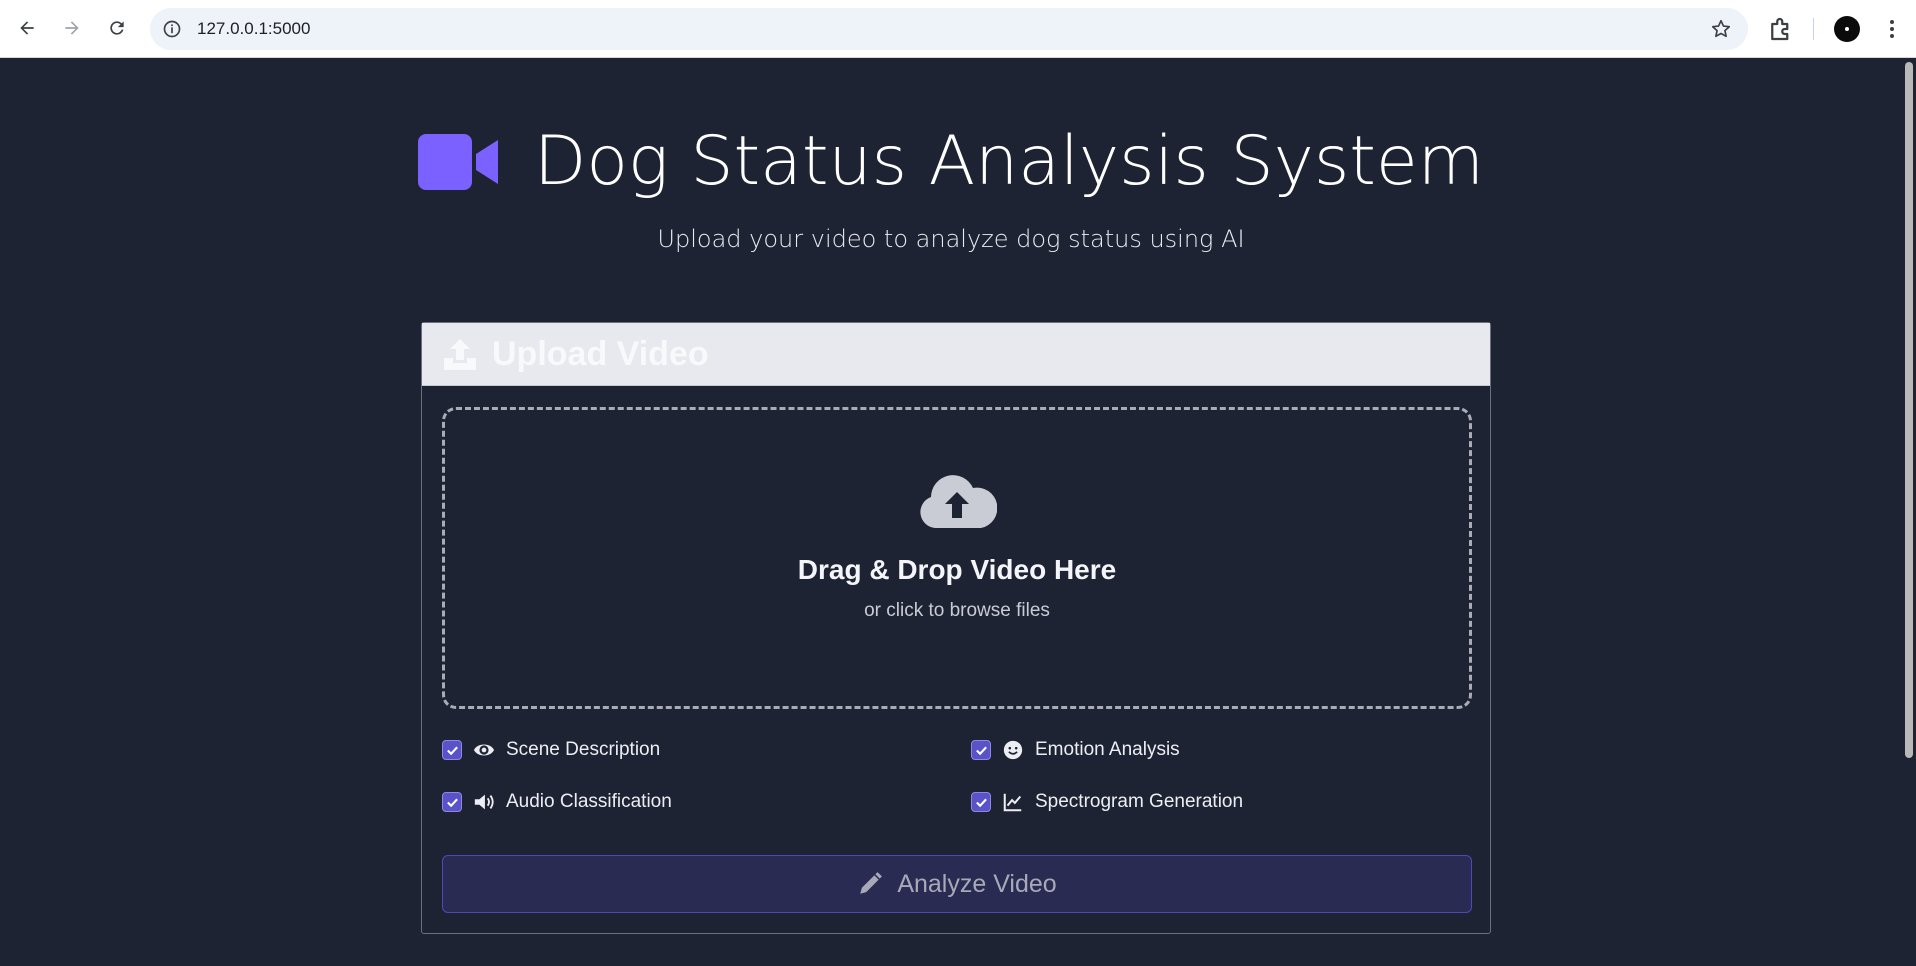 The image size is (1916, 966). I want to click on extensions-puzzle-icon, so click(1781, 29).